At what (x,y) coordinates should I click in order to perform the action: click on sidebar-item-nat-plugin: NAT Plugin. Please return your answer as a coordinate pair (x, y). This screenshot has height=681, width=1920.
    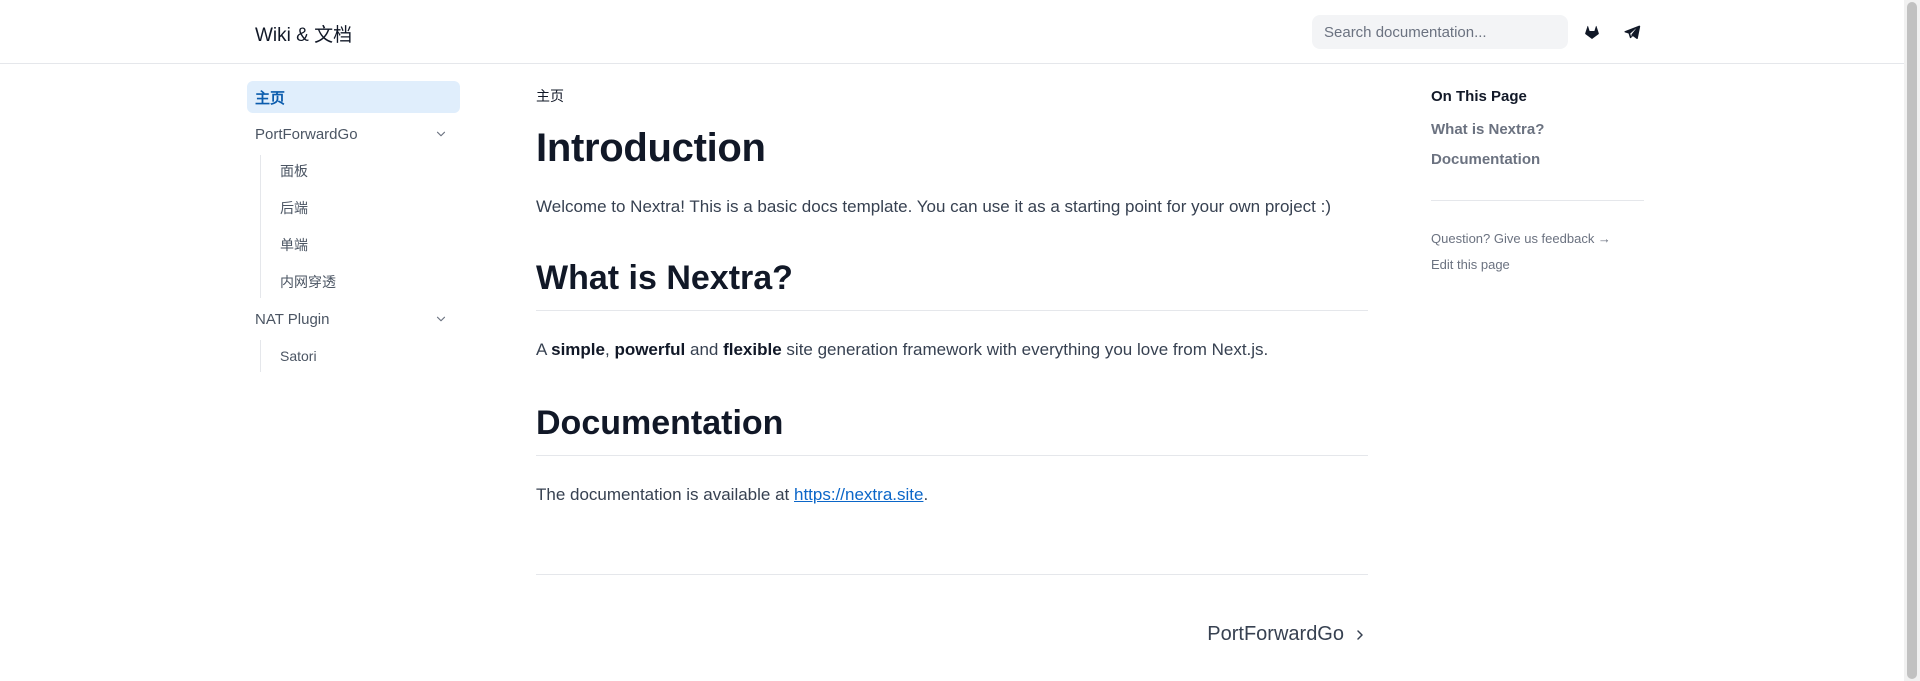
    Looking at the image, I should click on (353, 319).